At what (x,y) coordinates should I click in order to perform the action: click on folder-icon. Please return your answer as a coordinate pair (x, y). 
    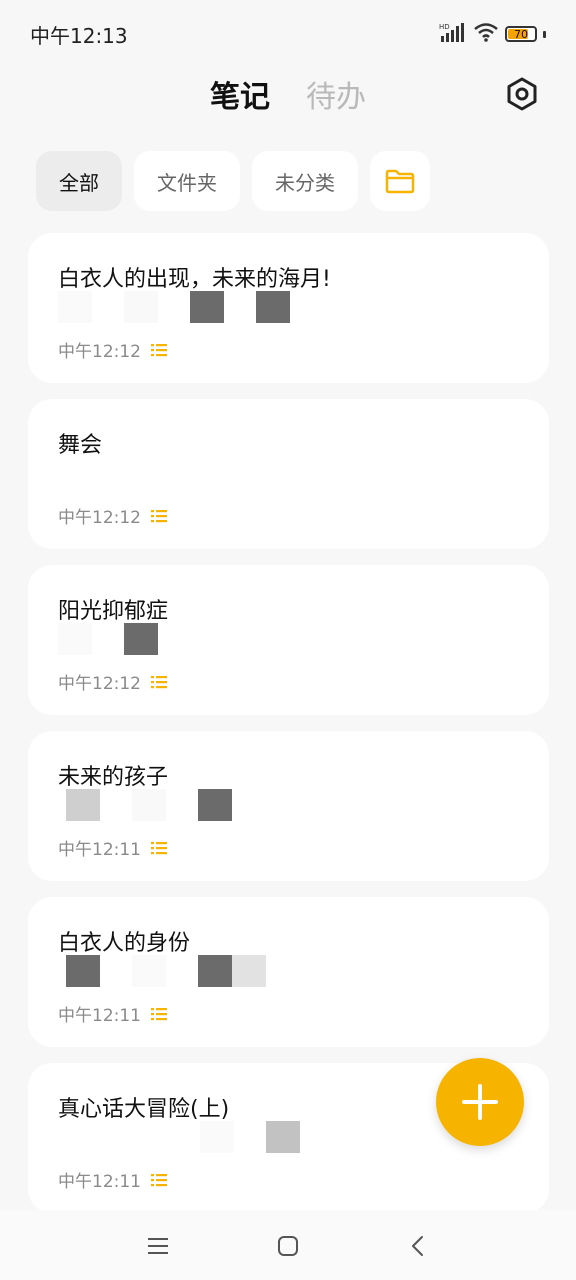
    Looking at the image, I should click on (400, 181).